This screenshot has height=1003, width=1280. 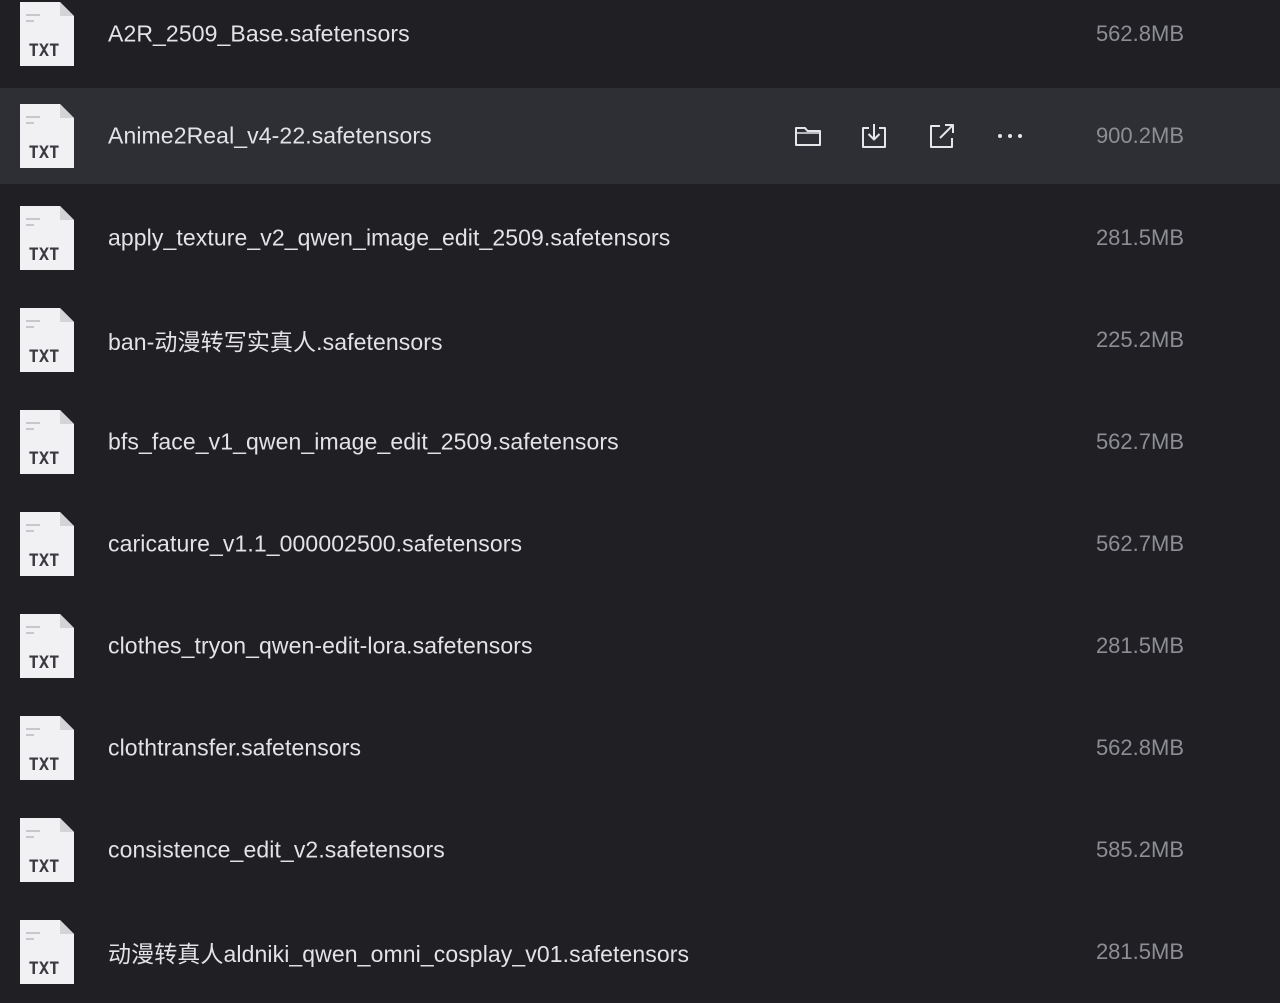 I want to click on row-actions, so click(x=909, y=136).